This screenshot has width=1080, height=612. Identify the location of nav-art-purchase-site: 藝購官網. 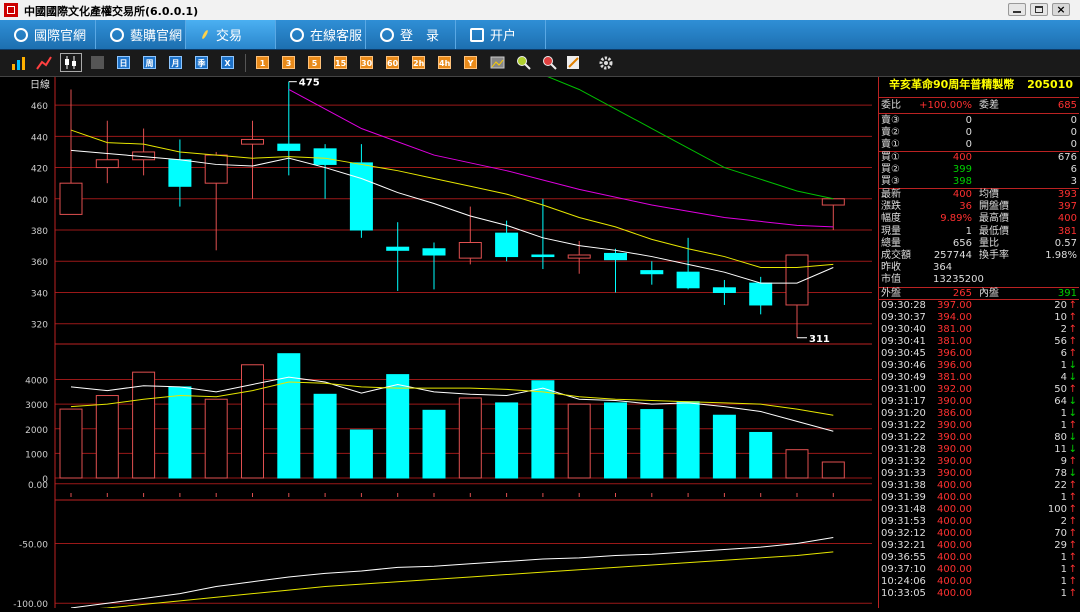
(141, 34).